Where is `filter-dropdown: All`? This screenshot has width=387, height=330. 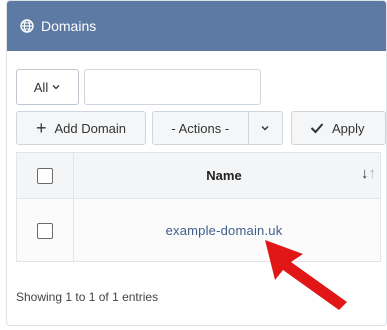 filter-dropdown: All is located at coordinates (47, 87).